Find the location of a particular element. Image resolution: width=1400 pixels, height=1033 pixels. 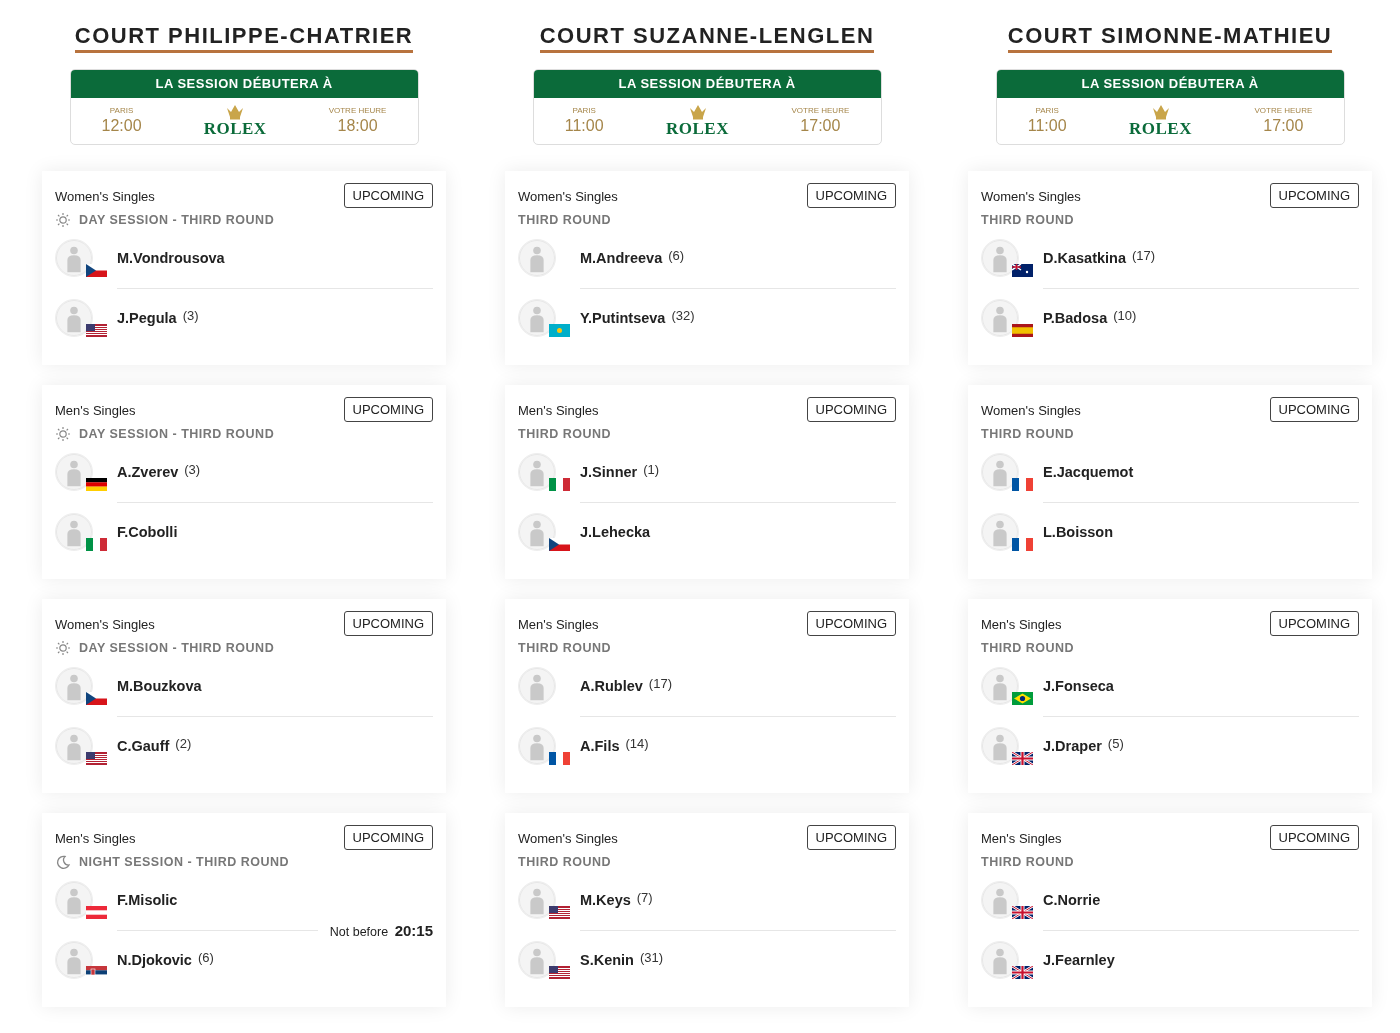

court-title: COURT SUZANNE-LENGLEN is located at coordinates (707, 37).